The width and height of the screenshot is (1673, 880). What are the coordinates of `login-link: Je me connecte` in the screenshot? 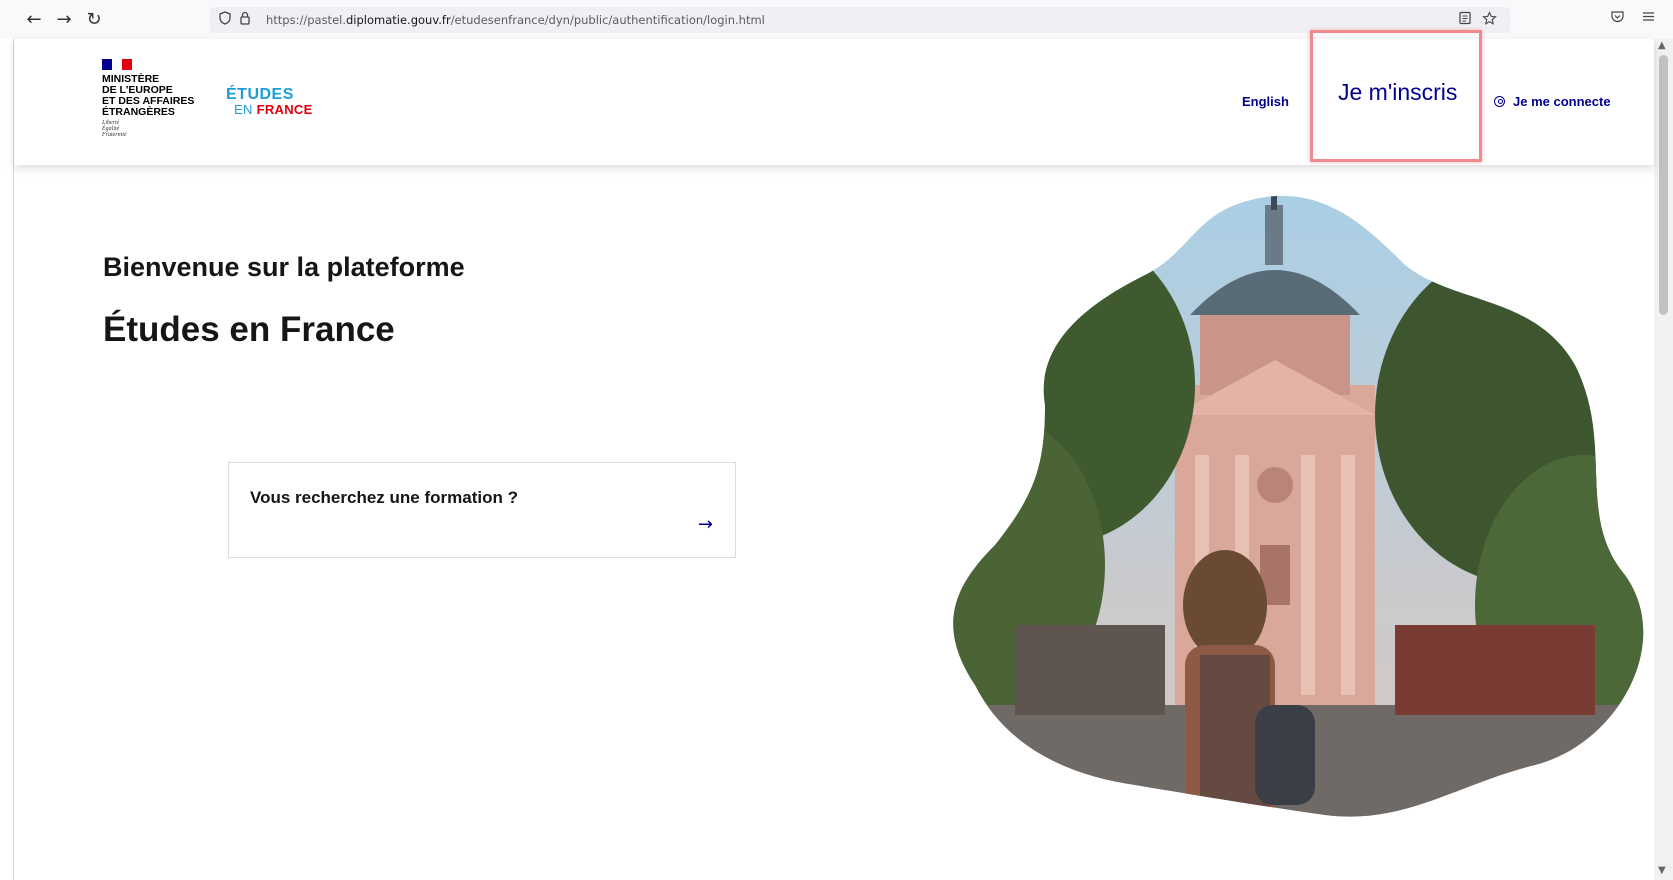 It's located at (1552, 101).